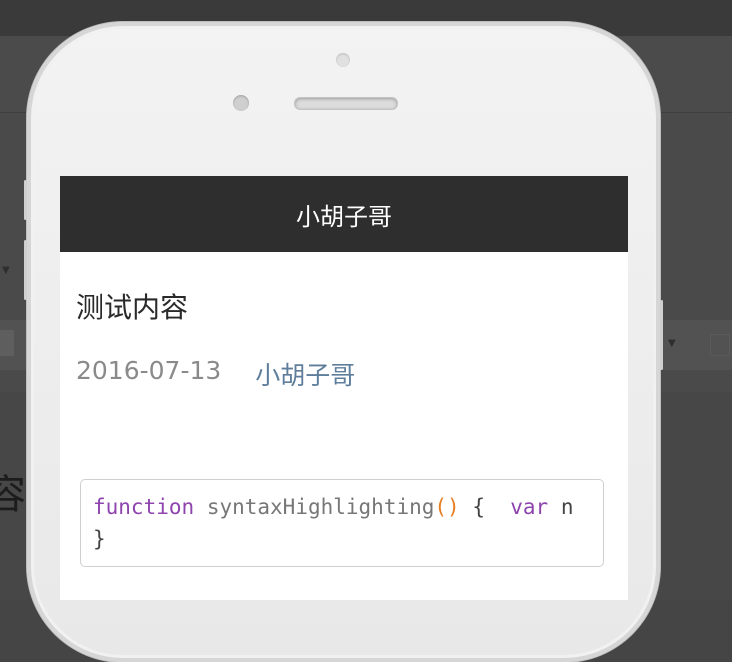 The width and height of the screenshot is (732, 662). What do you see at coordinates (672, 343) in the screenshot?
I see `background-select-caret-icon: ▼` at bounding box center [672, 343].